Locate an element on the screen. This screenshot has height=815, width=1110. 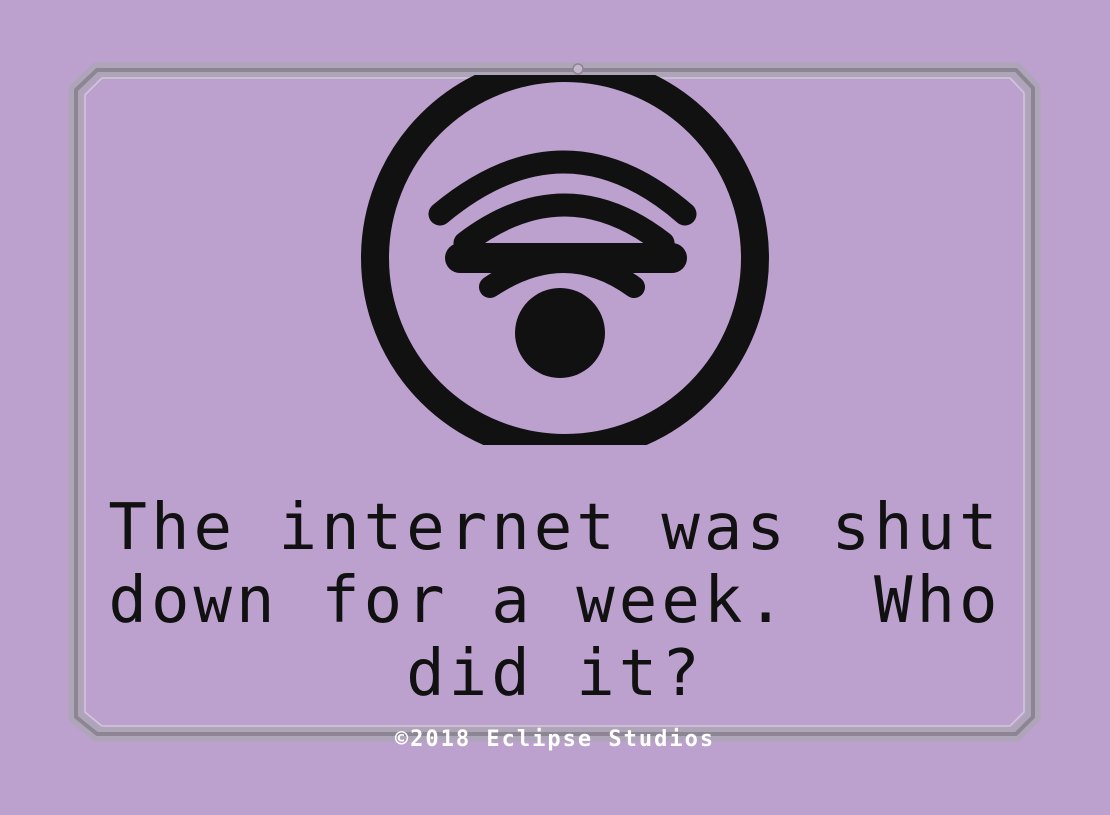
wifi-dot is located at coordinates (560, 333).